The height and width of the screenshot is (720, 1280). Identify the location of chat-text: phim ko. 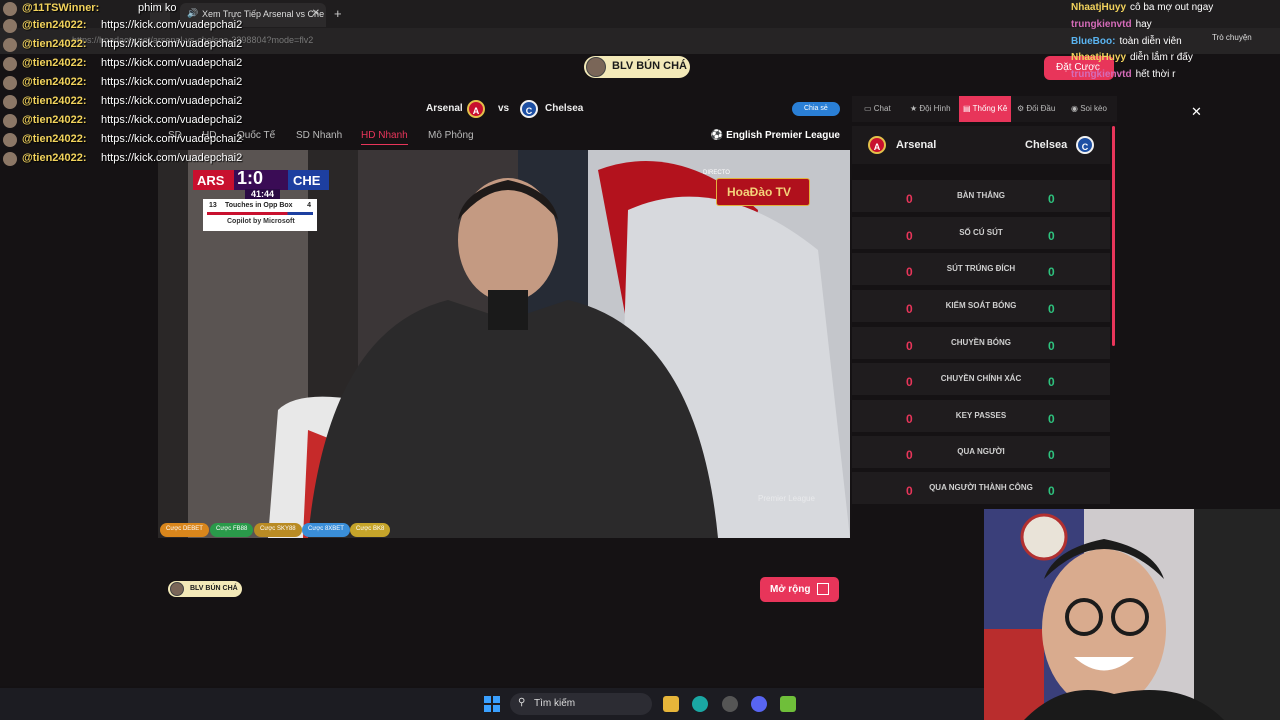
(157, 8).